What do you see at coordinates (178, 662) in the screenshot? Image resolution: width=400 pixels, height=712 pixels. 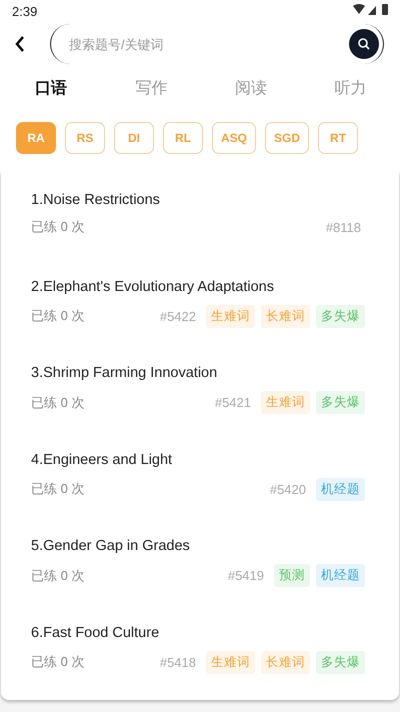 I see `question-number: #5418` at bounding box center [178, 662].